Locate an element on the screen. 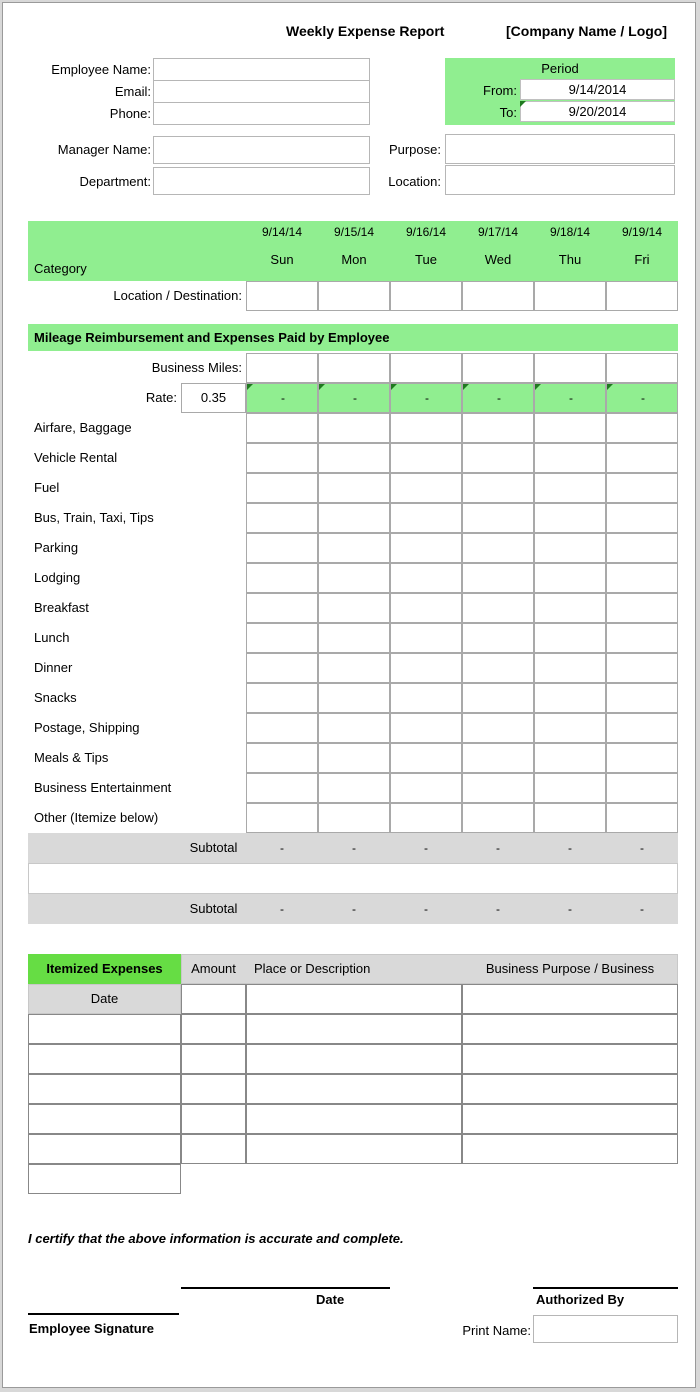 This screenshot has height=1392, width=700. print-name-field is located at coordinates (605, 1329).